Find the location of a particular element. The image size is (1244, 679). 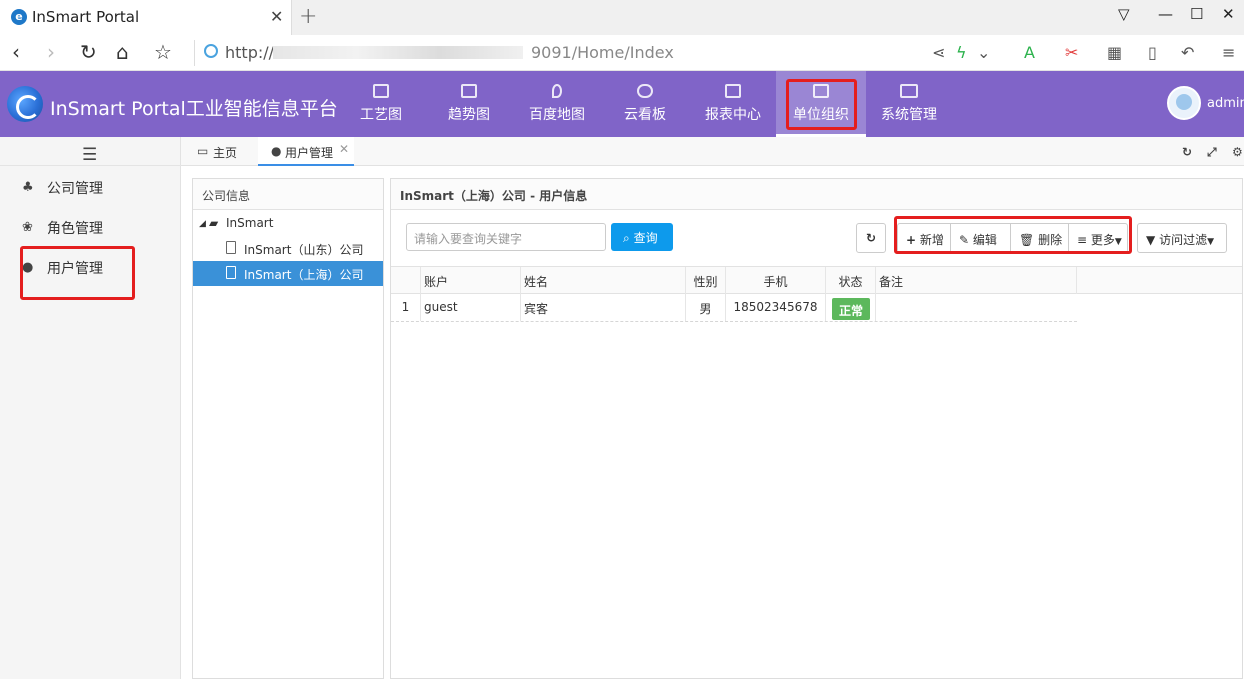

menu-system-management: 系统管理 is located at coordinates (909, 104).